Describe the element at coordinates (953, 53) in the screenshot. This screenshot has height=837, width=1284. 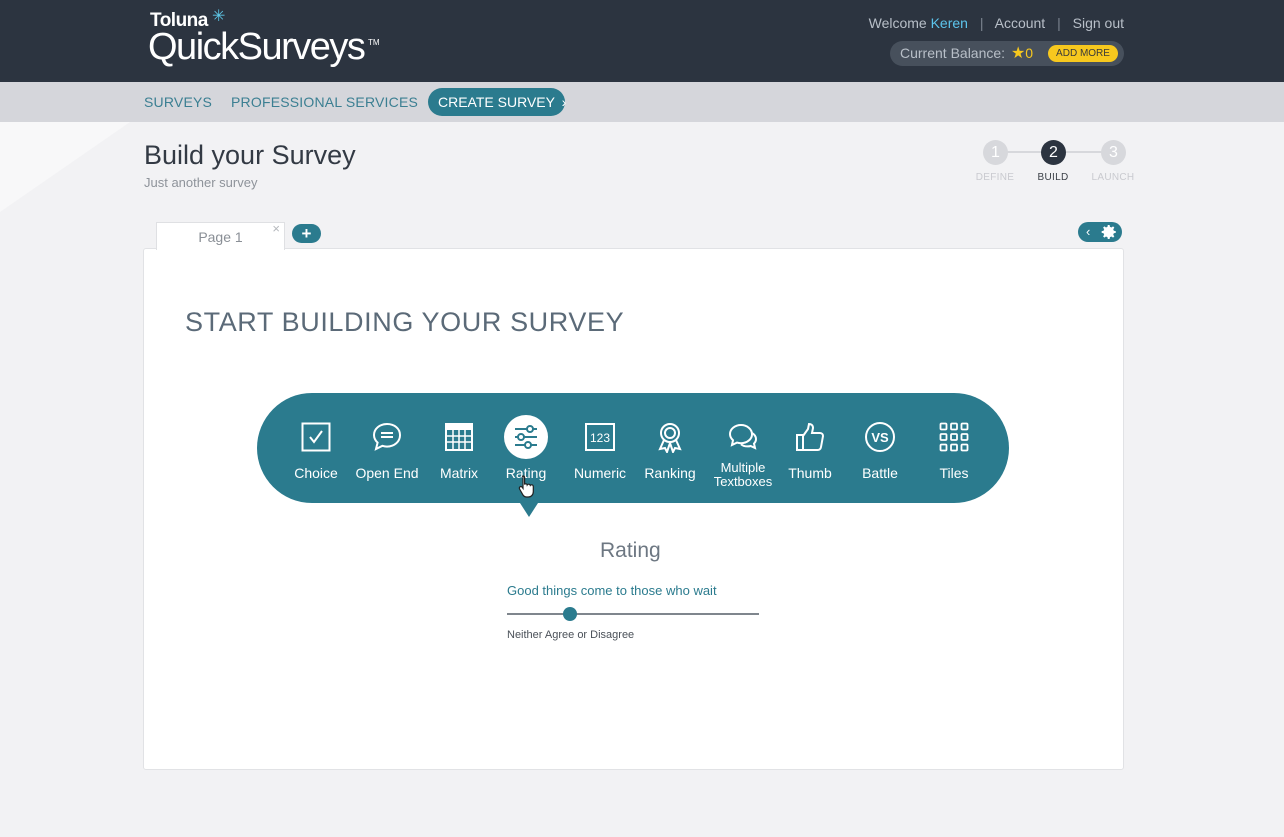
I see `balance-label: Current Balance:` at that location.